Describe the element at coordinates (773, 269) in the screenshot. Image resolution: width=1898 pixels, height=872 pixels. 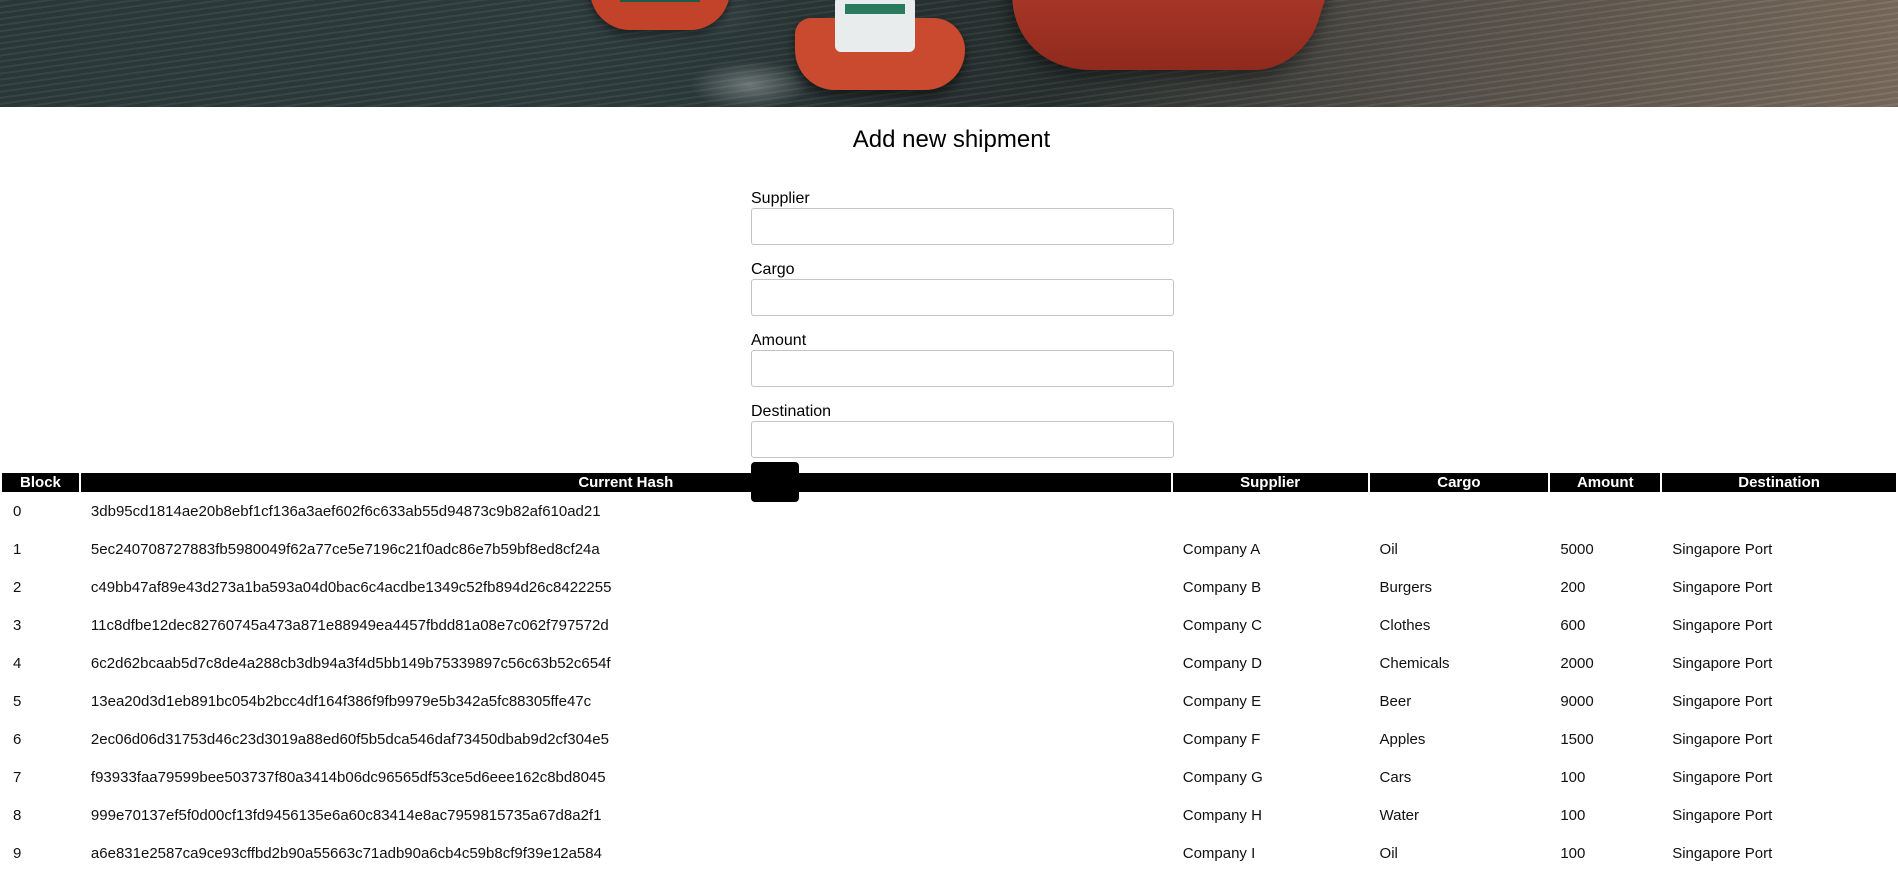
I see `cargo-label: Cargo` at that location.